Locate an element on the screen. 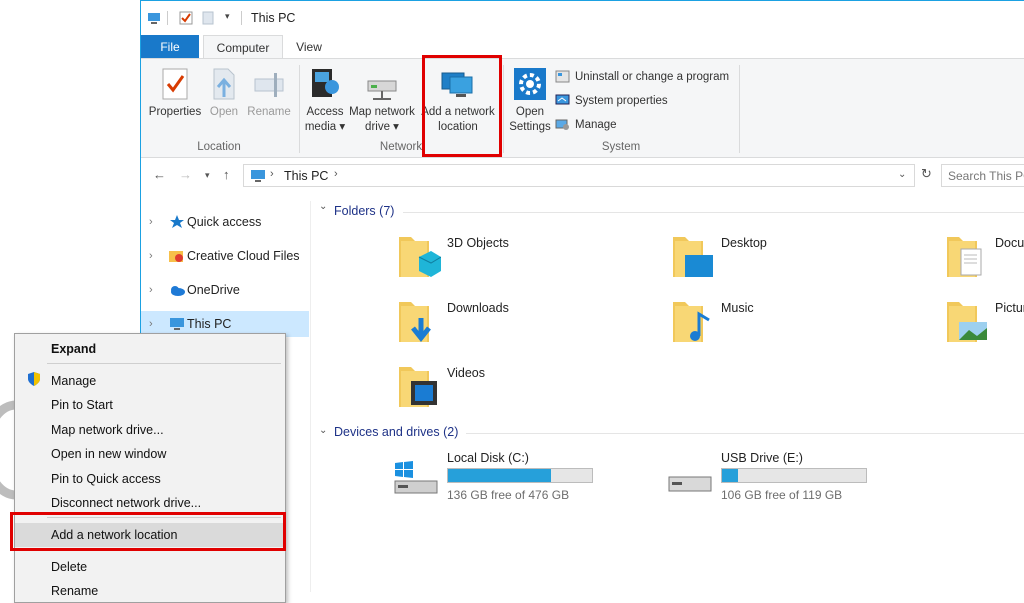 Image resolution: width=1024 pixels, height=603 pixels. menu-item-open-new-window: Open in new window is located at coordinates (150, 454).